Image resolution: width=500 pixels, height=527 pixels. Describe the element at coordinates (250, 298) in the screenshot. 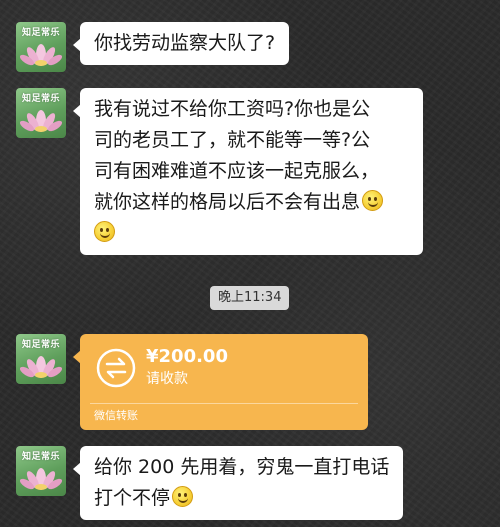

I see `message-timestamp: 晚上11:34` at that location.